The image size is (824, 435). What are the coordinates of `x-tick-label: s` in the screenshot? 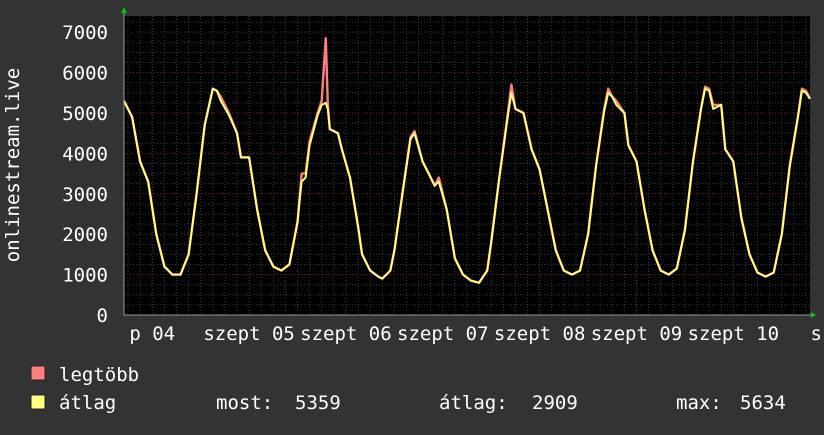 It's located at (816, 334).